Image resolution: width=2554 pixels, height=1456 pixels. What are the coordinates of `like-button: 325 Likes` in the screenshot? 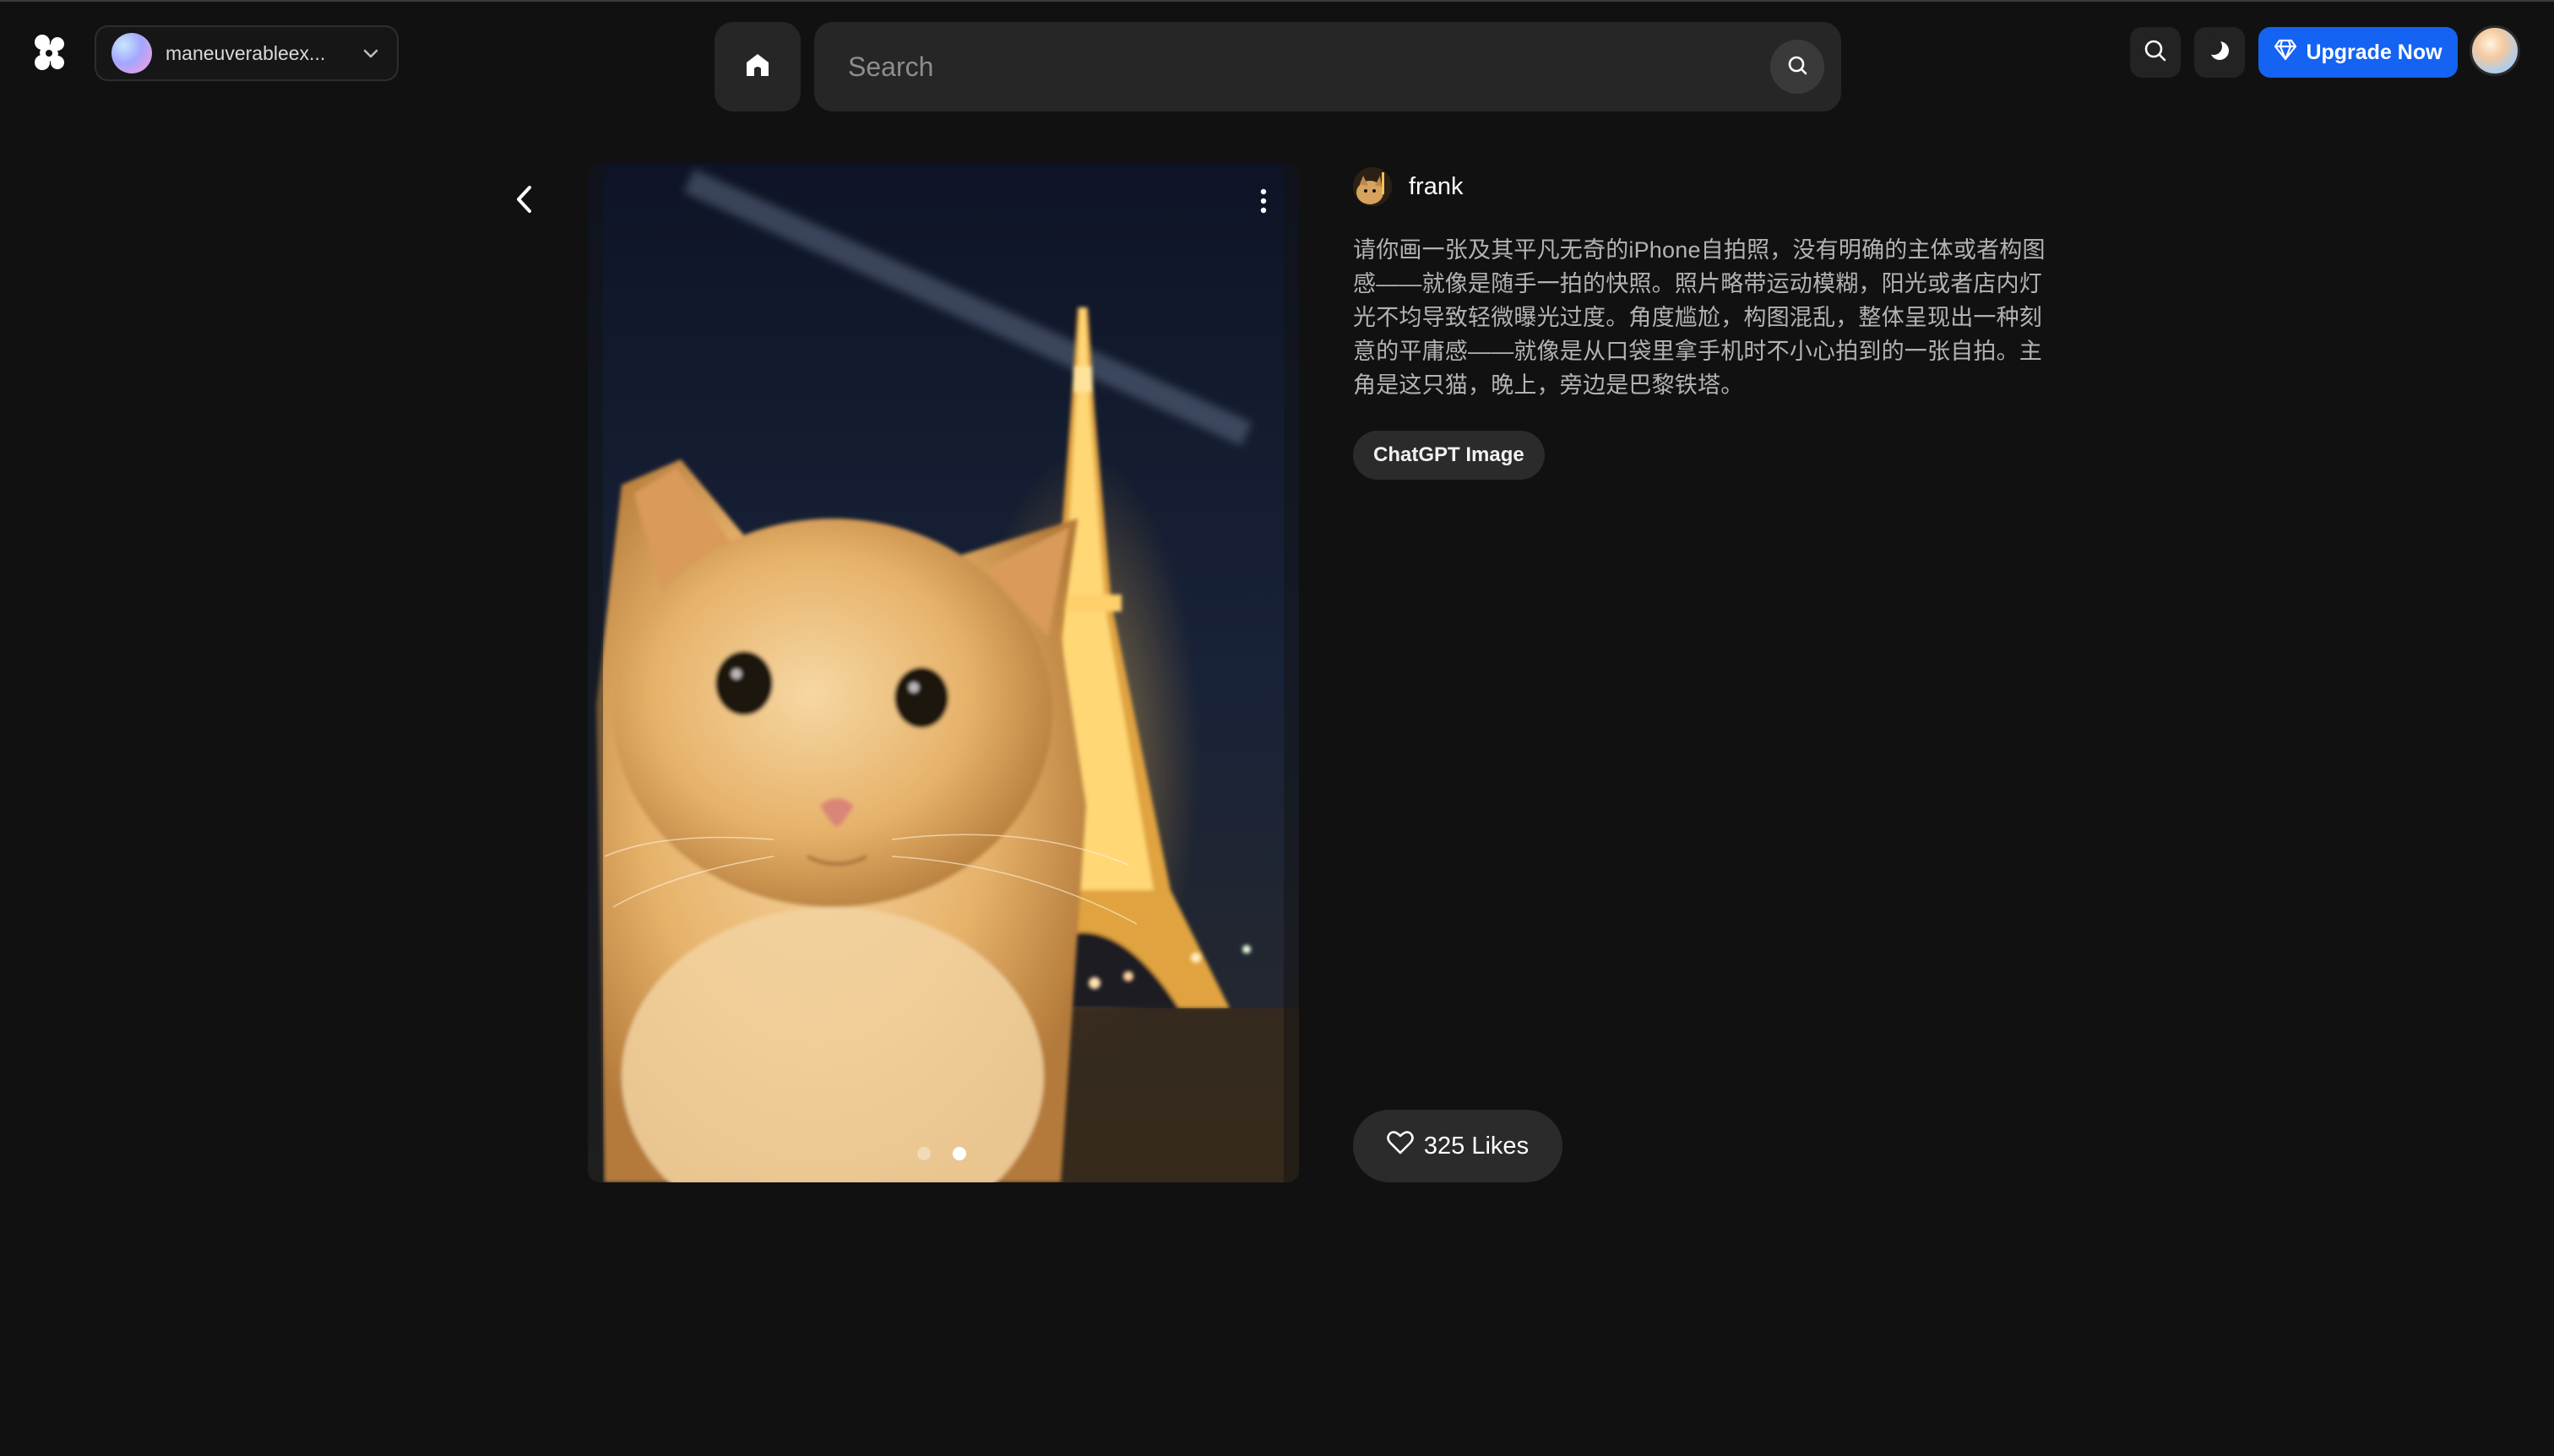 It's located at (1457, 1146).